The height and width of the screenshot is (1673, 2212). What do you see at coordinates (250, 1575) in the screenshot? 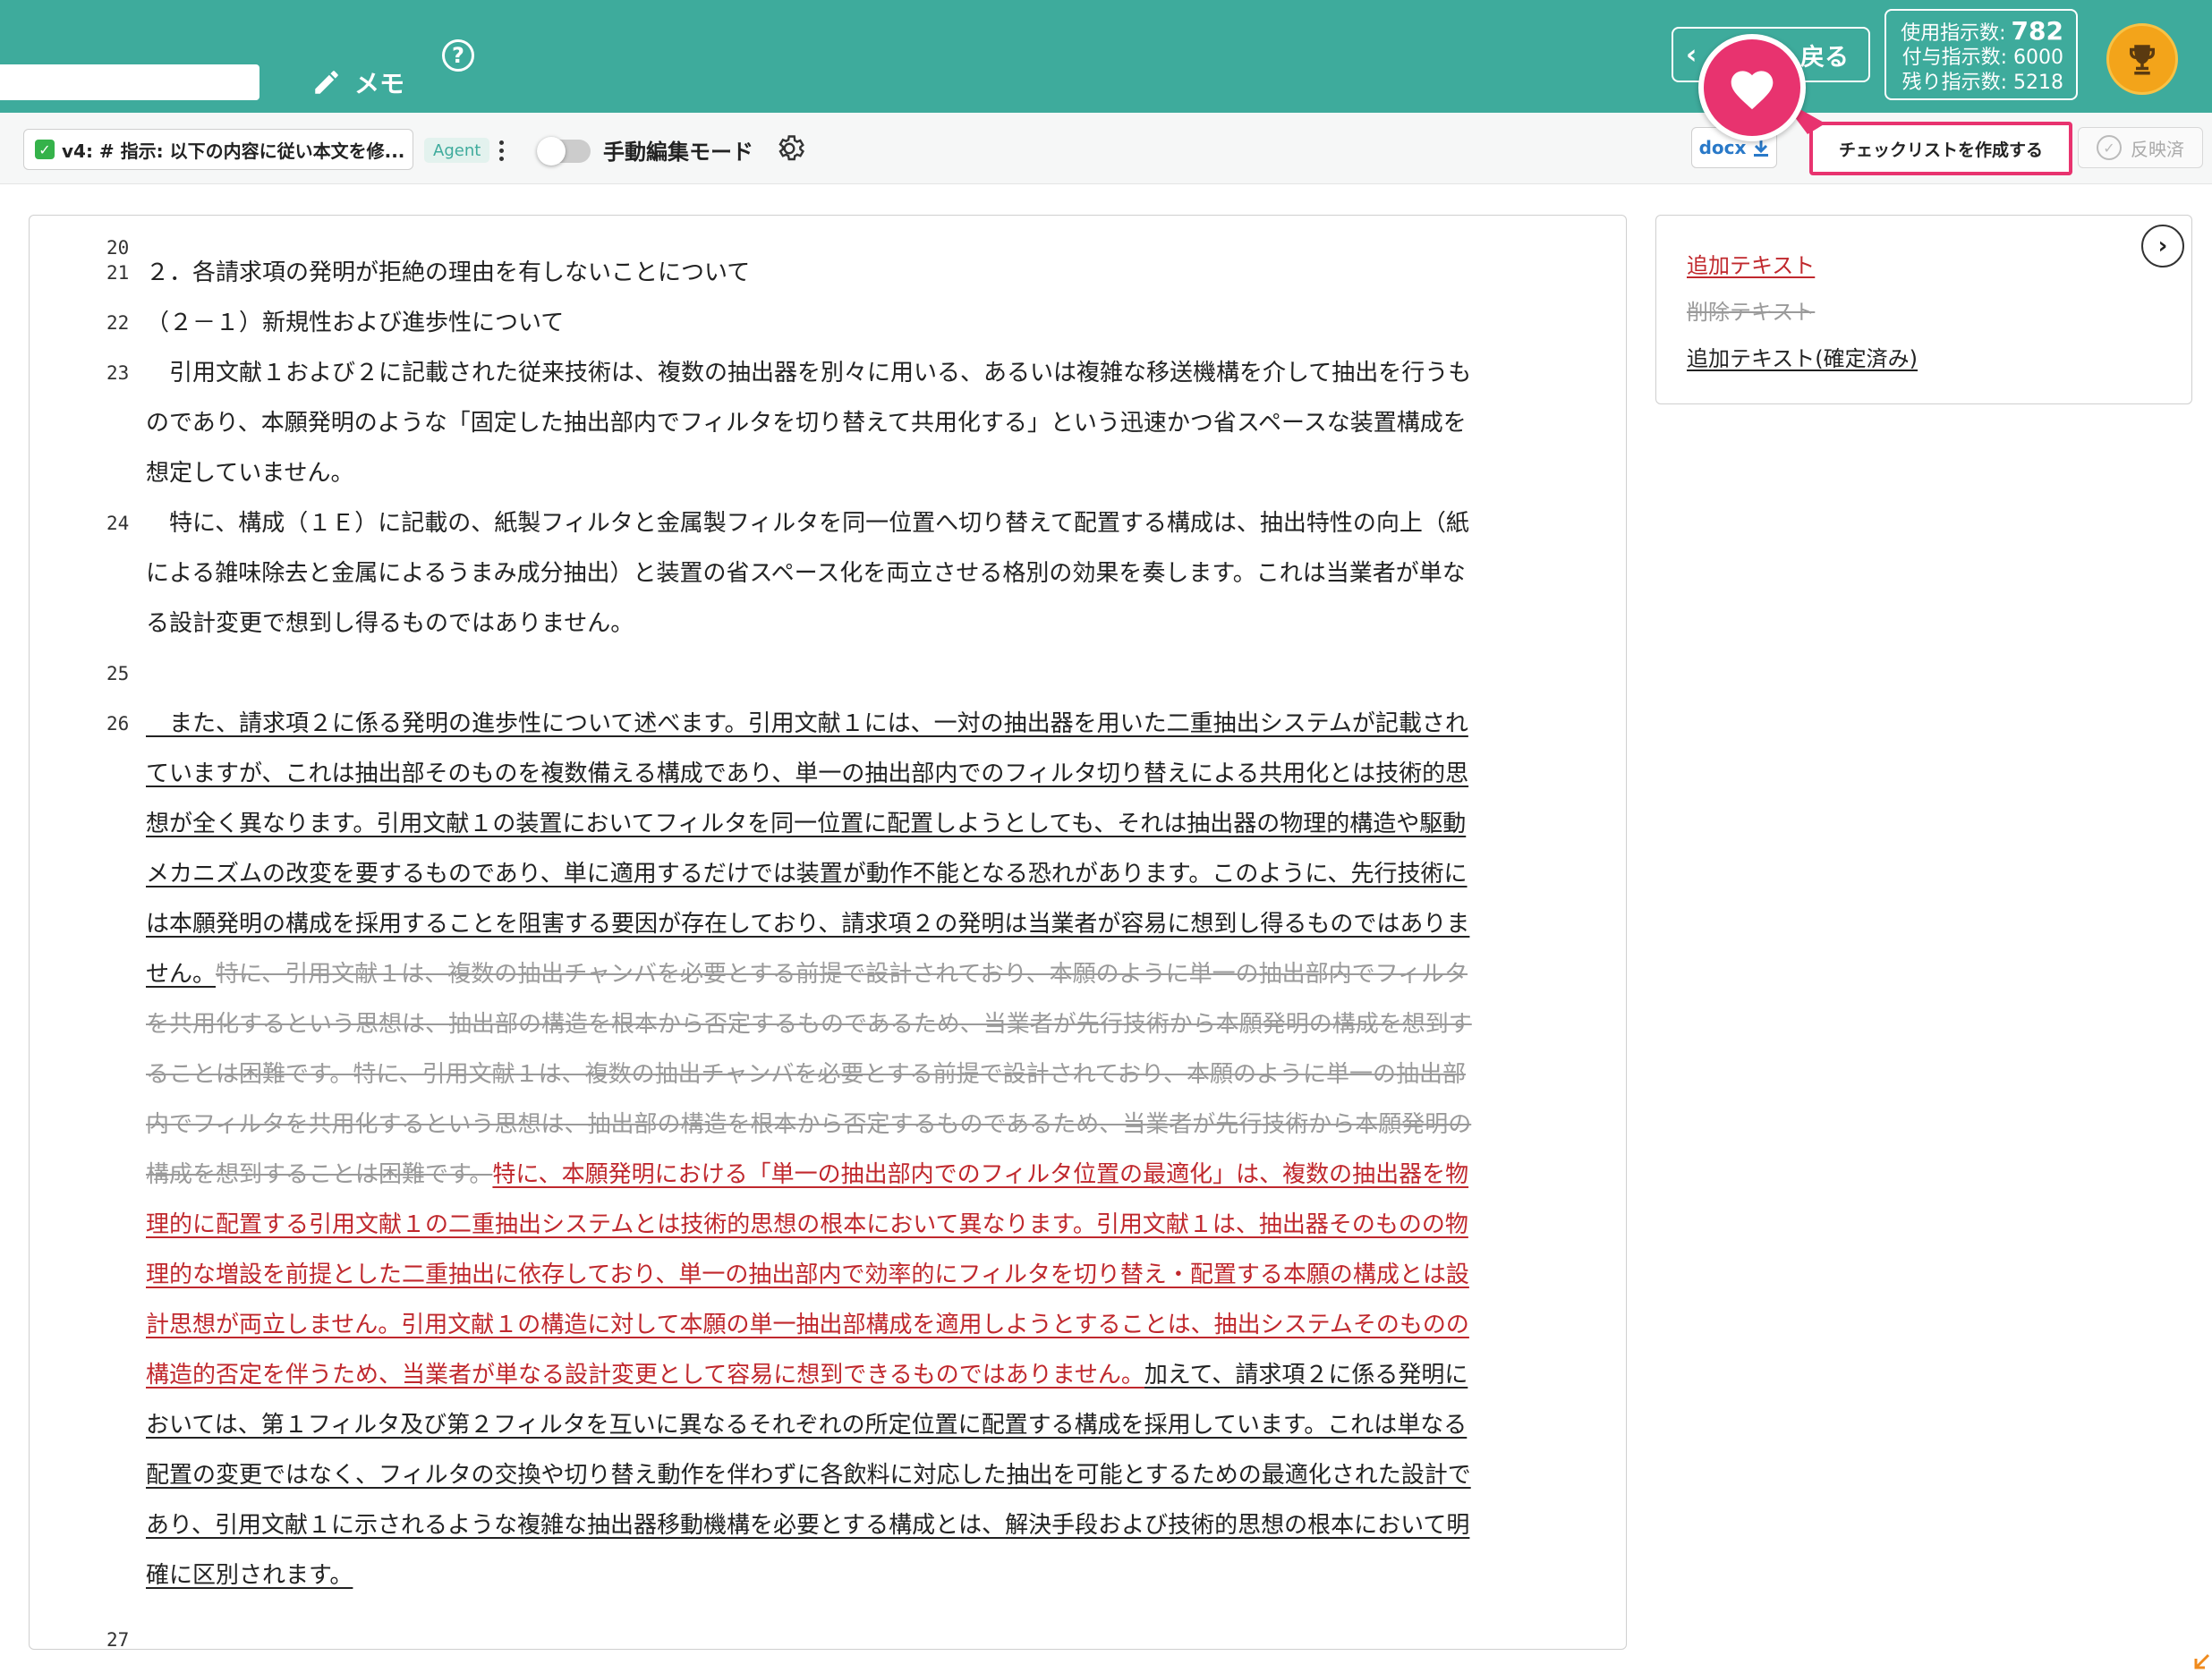
I see `inserted-text: 確に区別されます。` at bounding box center [250, 1575].